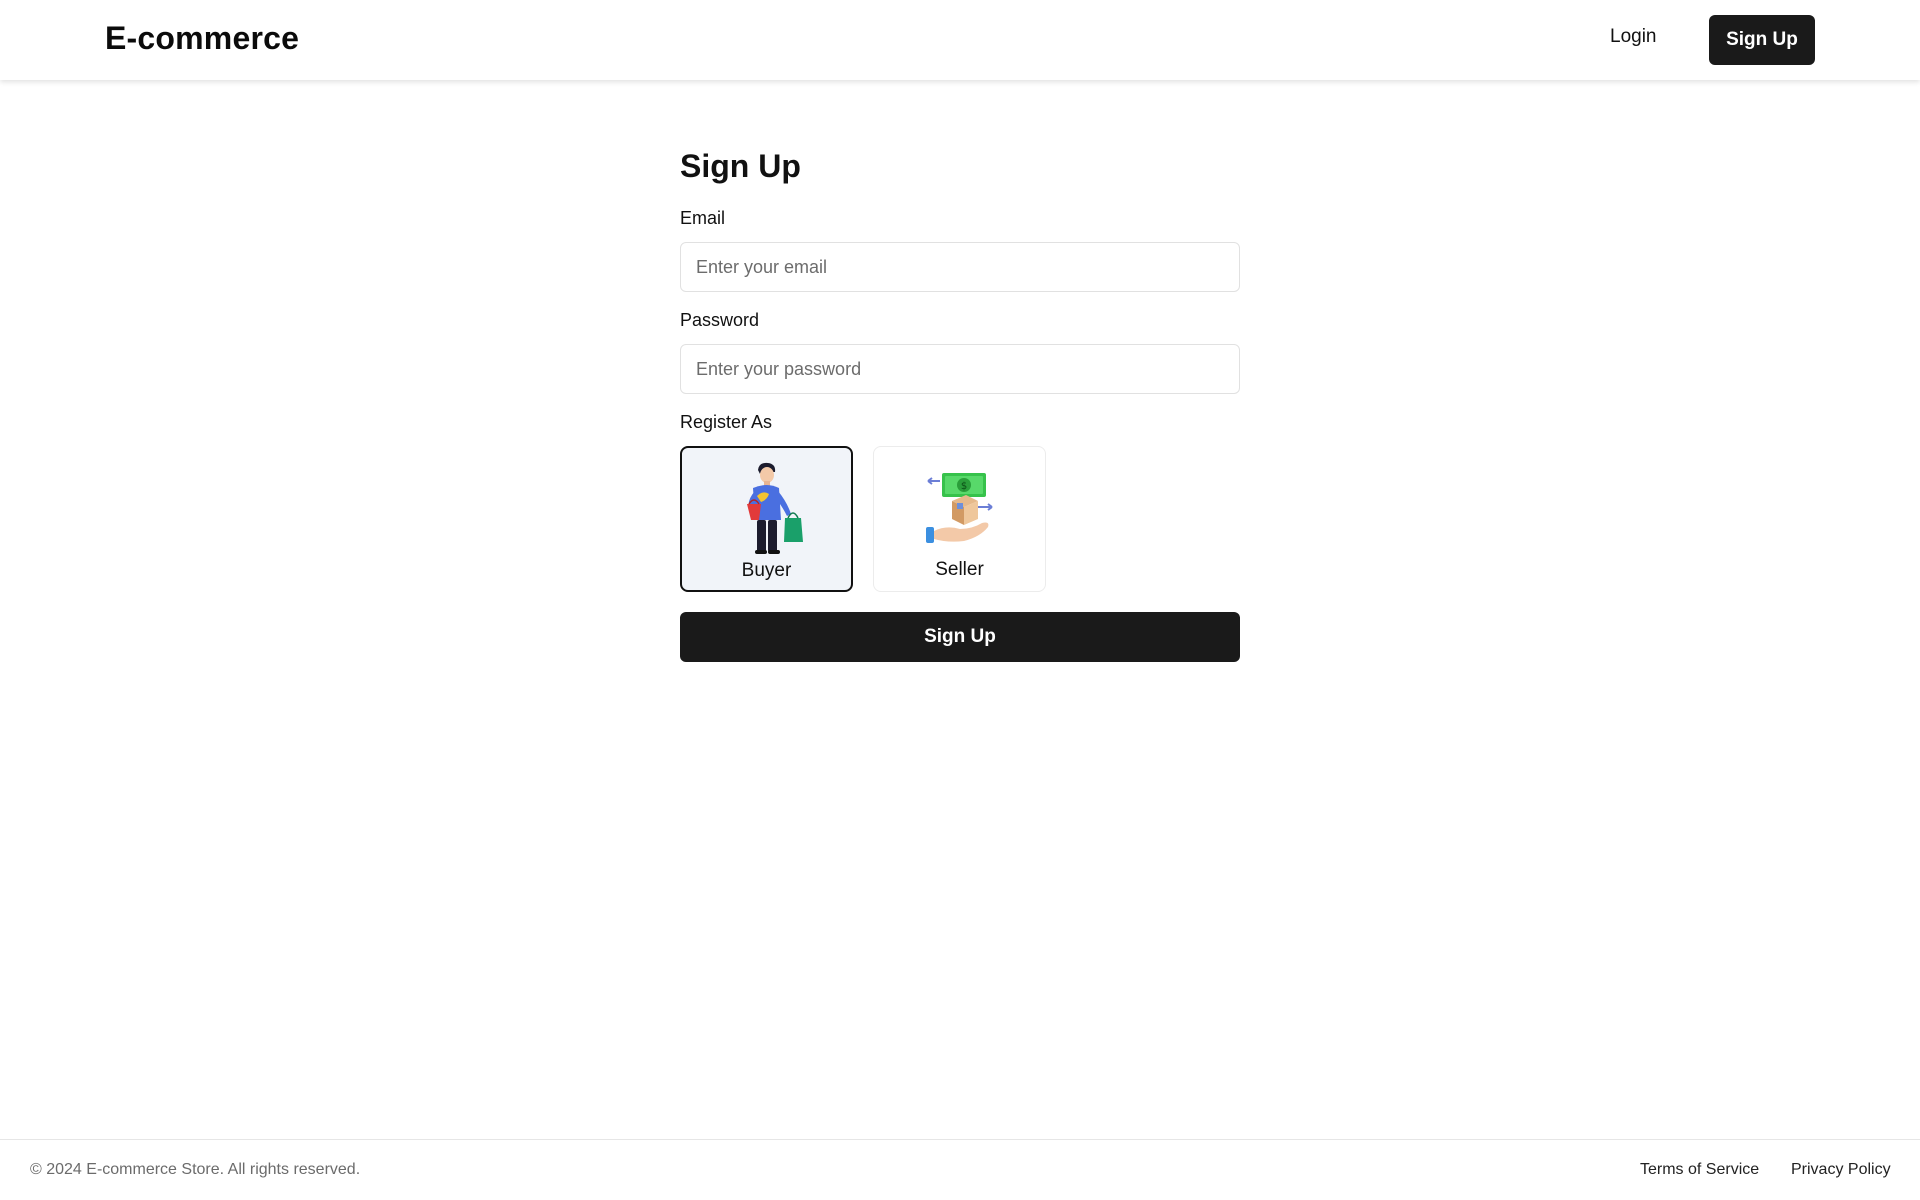 The width and height of the screenshot is (1920, 1200). Describe the element at coordinates (1841, 1170) in the screenshot. I see `privacy-policy-link: Privacy Policy` at that location.